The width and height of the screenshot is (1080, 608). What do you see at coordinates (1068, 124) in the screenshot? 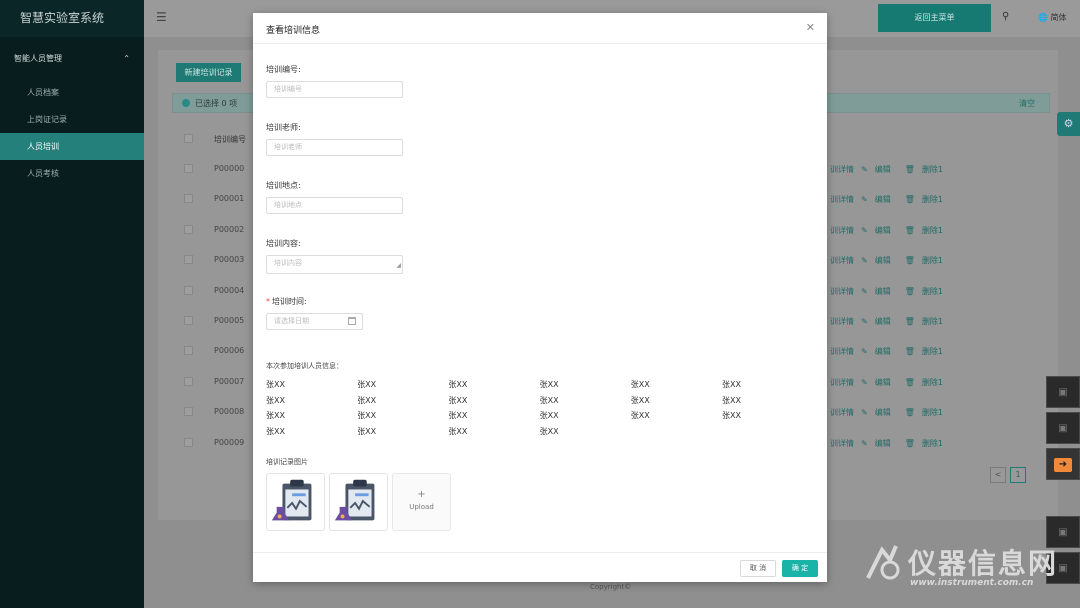
I see `settings-gear-icon: ⚙` at bounding box center [1068, 124].